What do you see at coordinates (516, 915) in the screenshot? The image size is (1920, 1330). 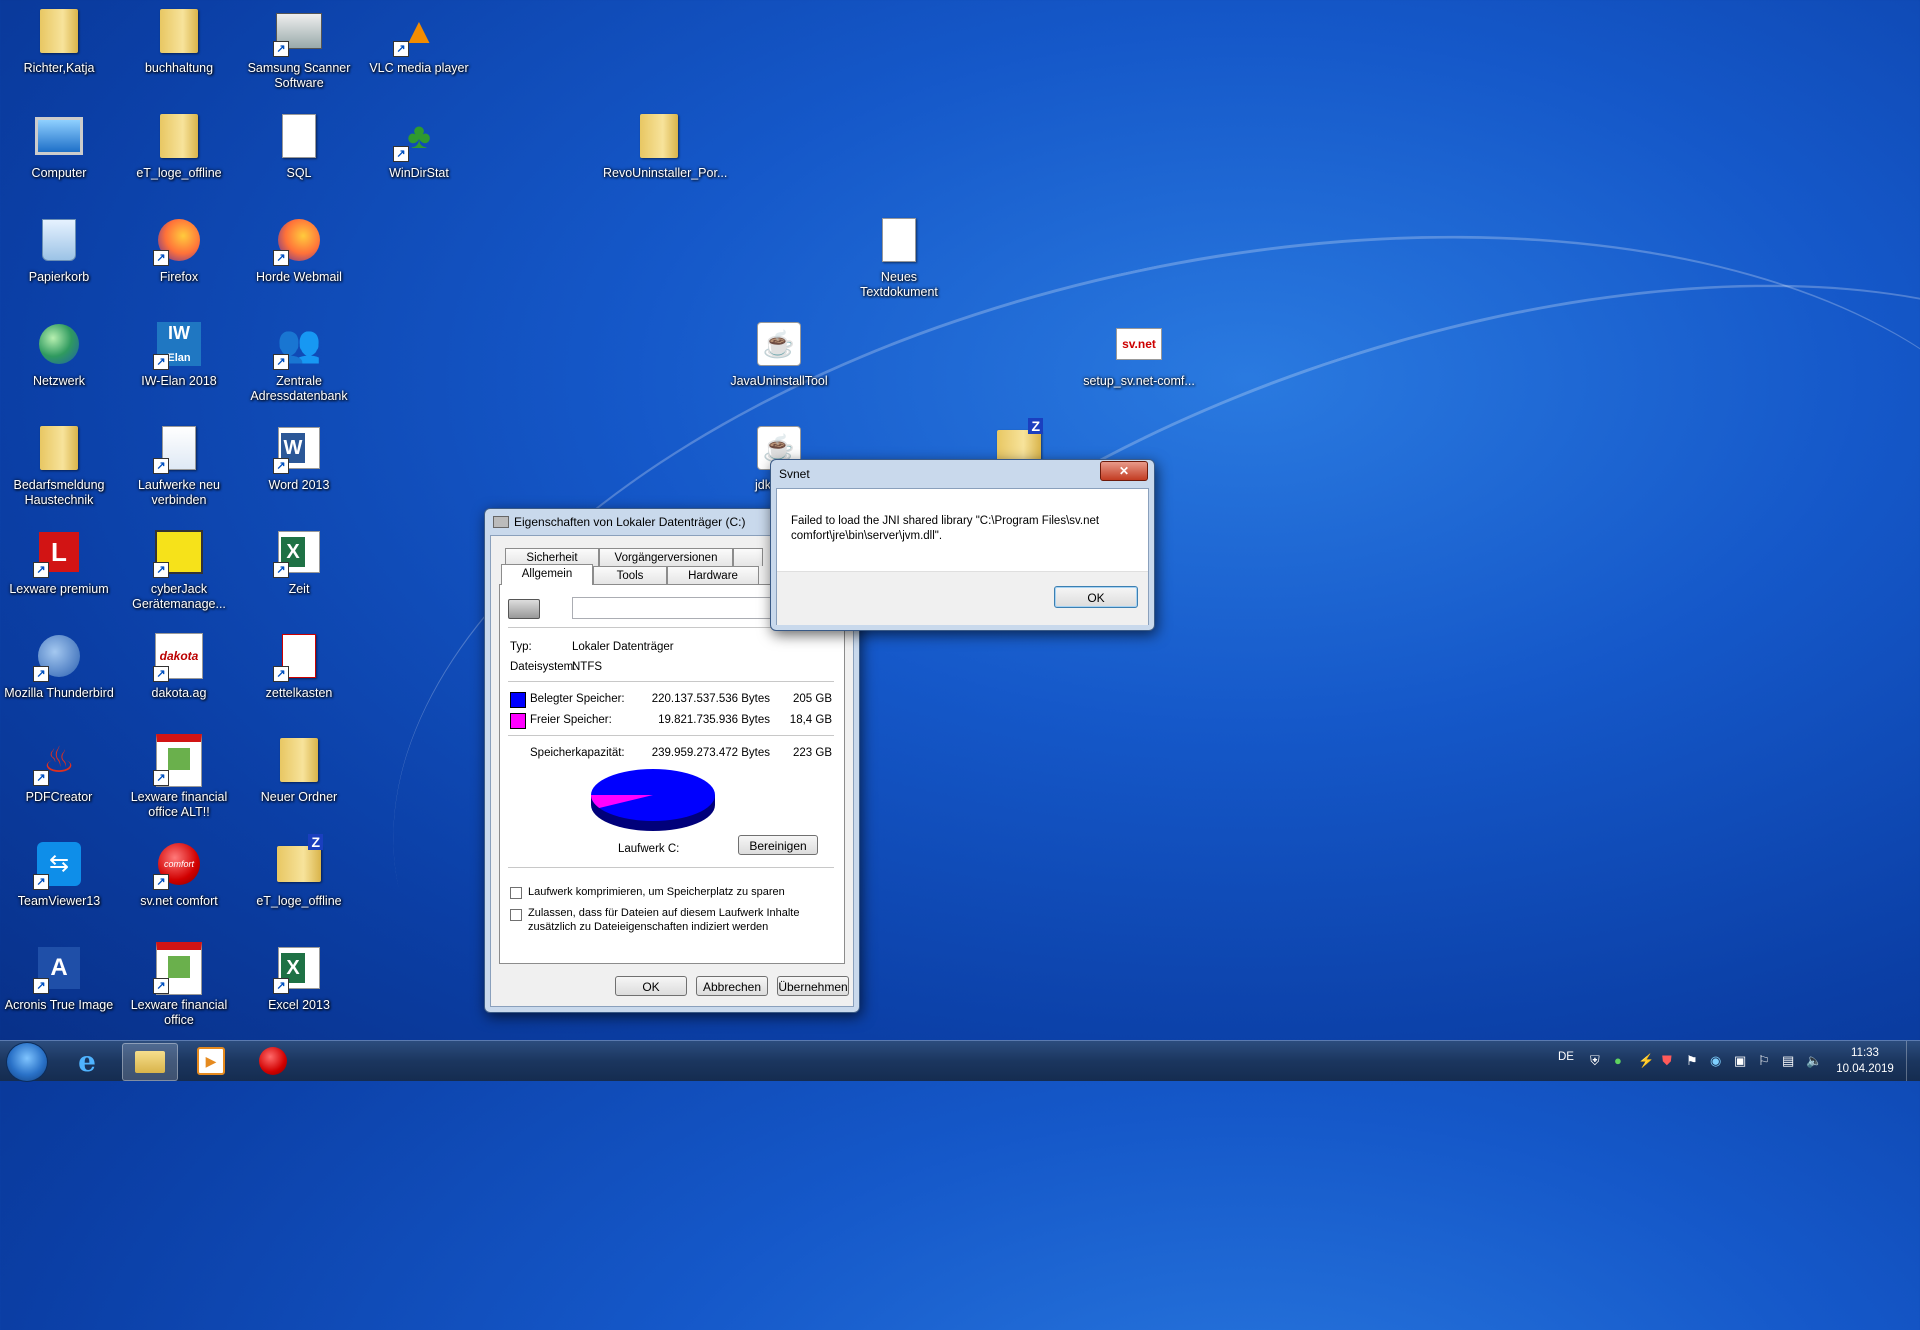 I see `index-checkbox` at bounding box center [516, 915].